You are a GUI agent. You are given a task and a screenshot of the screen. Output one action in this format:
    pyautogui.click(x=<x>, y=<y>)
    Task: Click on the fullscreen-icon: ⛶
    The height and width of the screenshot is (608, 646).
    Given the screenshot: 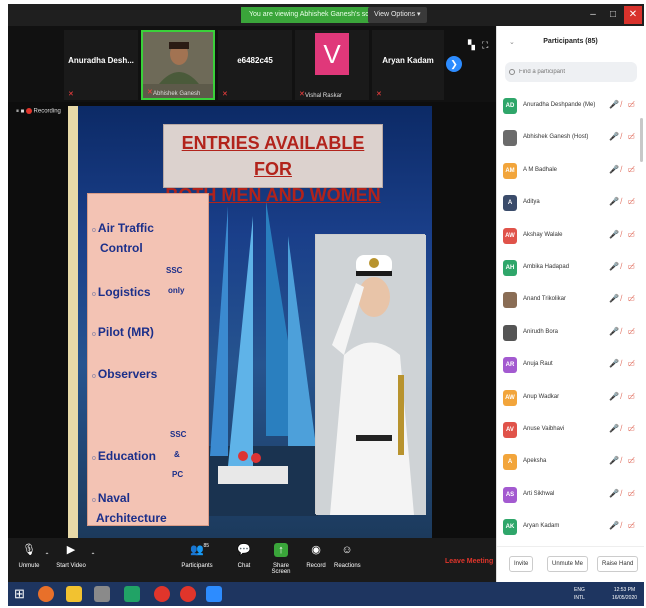 What is the action you would take?
    pyautogui.click(x=485, y=45)
    